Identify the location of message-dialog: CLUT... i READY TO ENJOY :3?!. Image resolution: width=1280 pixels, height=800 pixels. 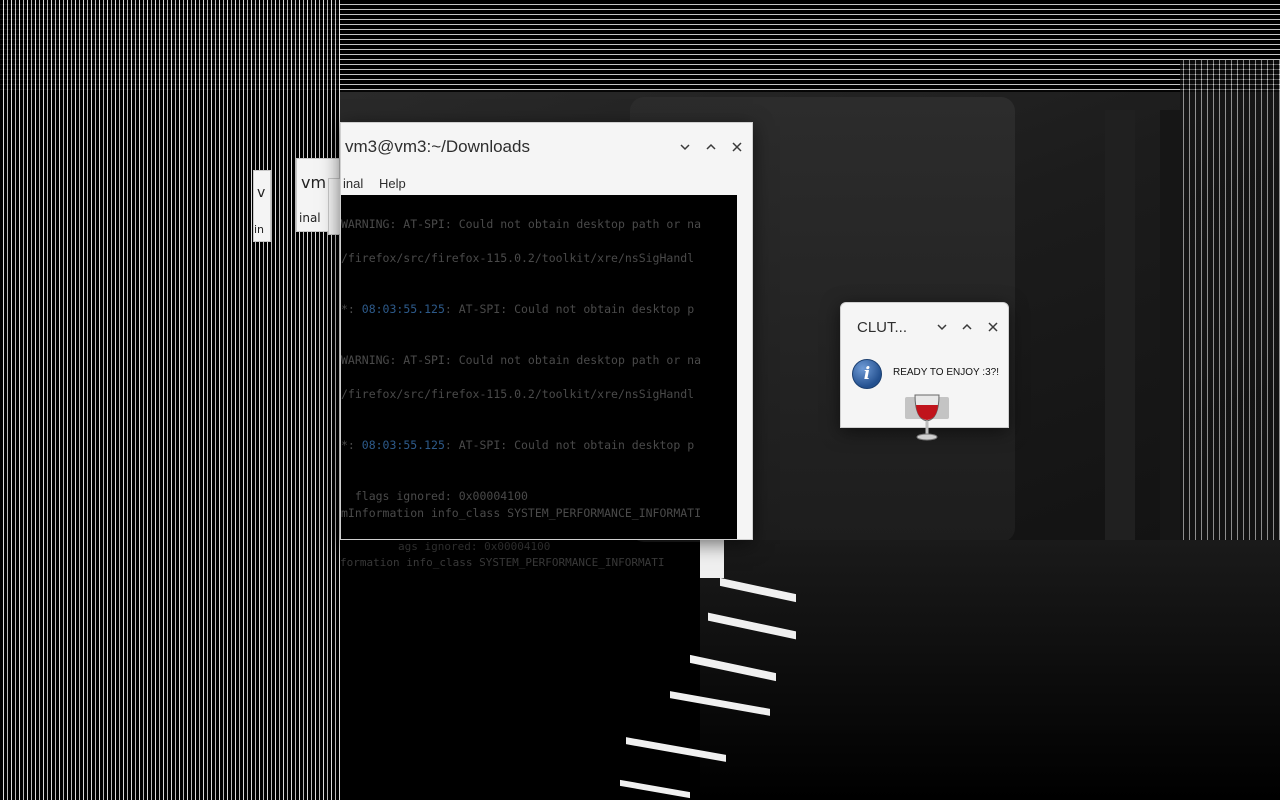
(924, 371).